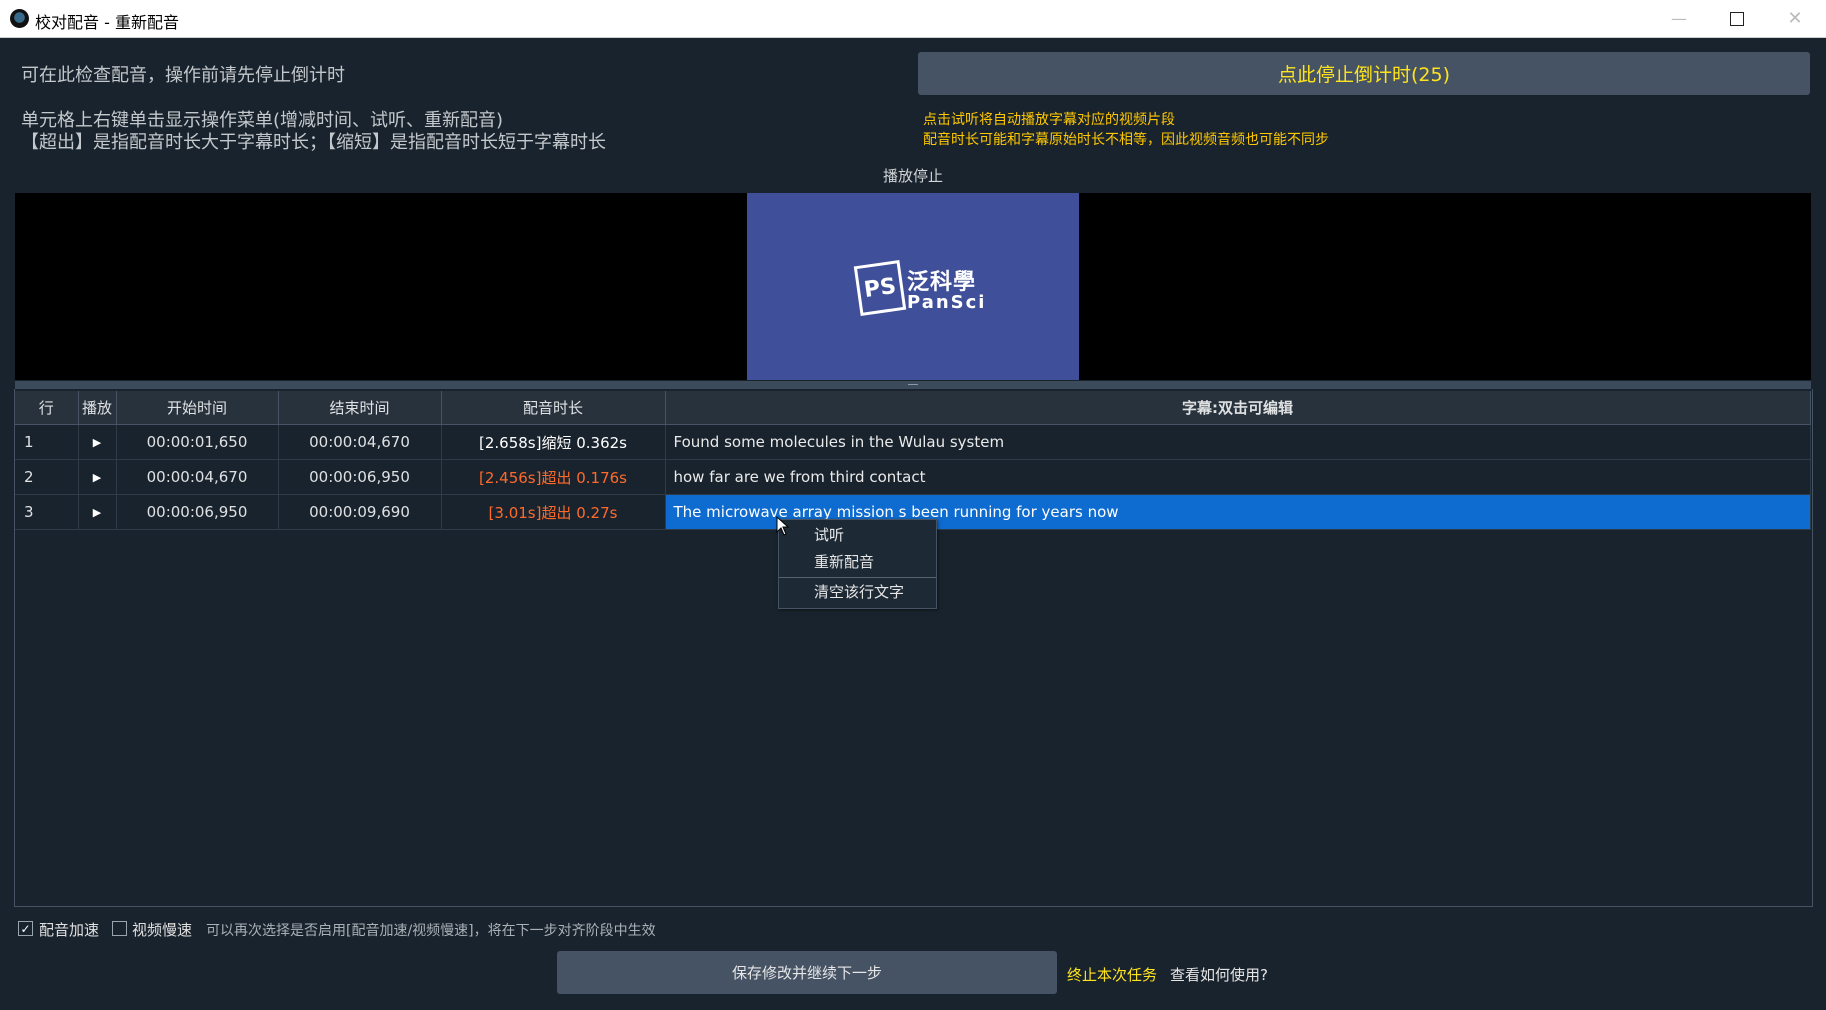  What do you see at coordinates (47, 512) in the screenshot?
I see `row-number: 3` at bounding box center [47, 512].